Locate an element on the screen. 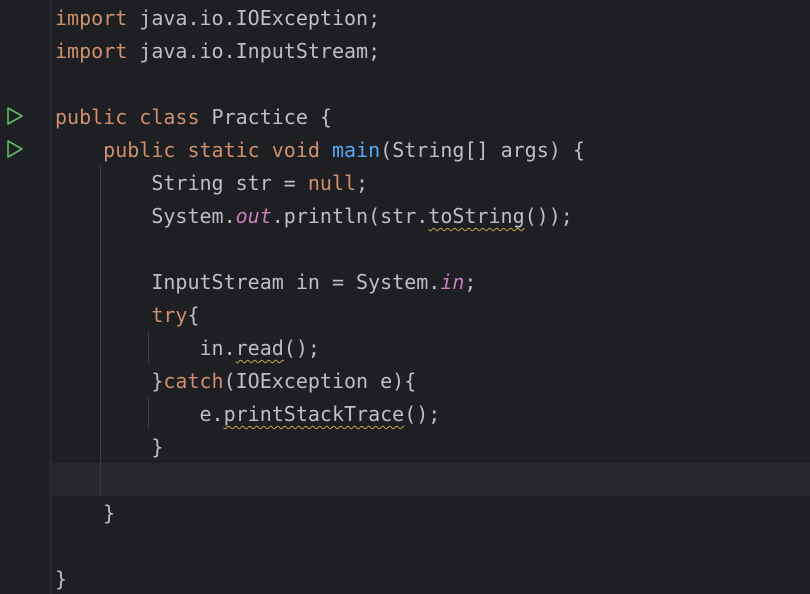 The height and width of the screenshot is (594, 810). code-line-6: String str = null; is located at coordinates (211, 183).